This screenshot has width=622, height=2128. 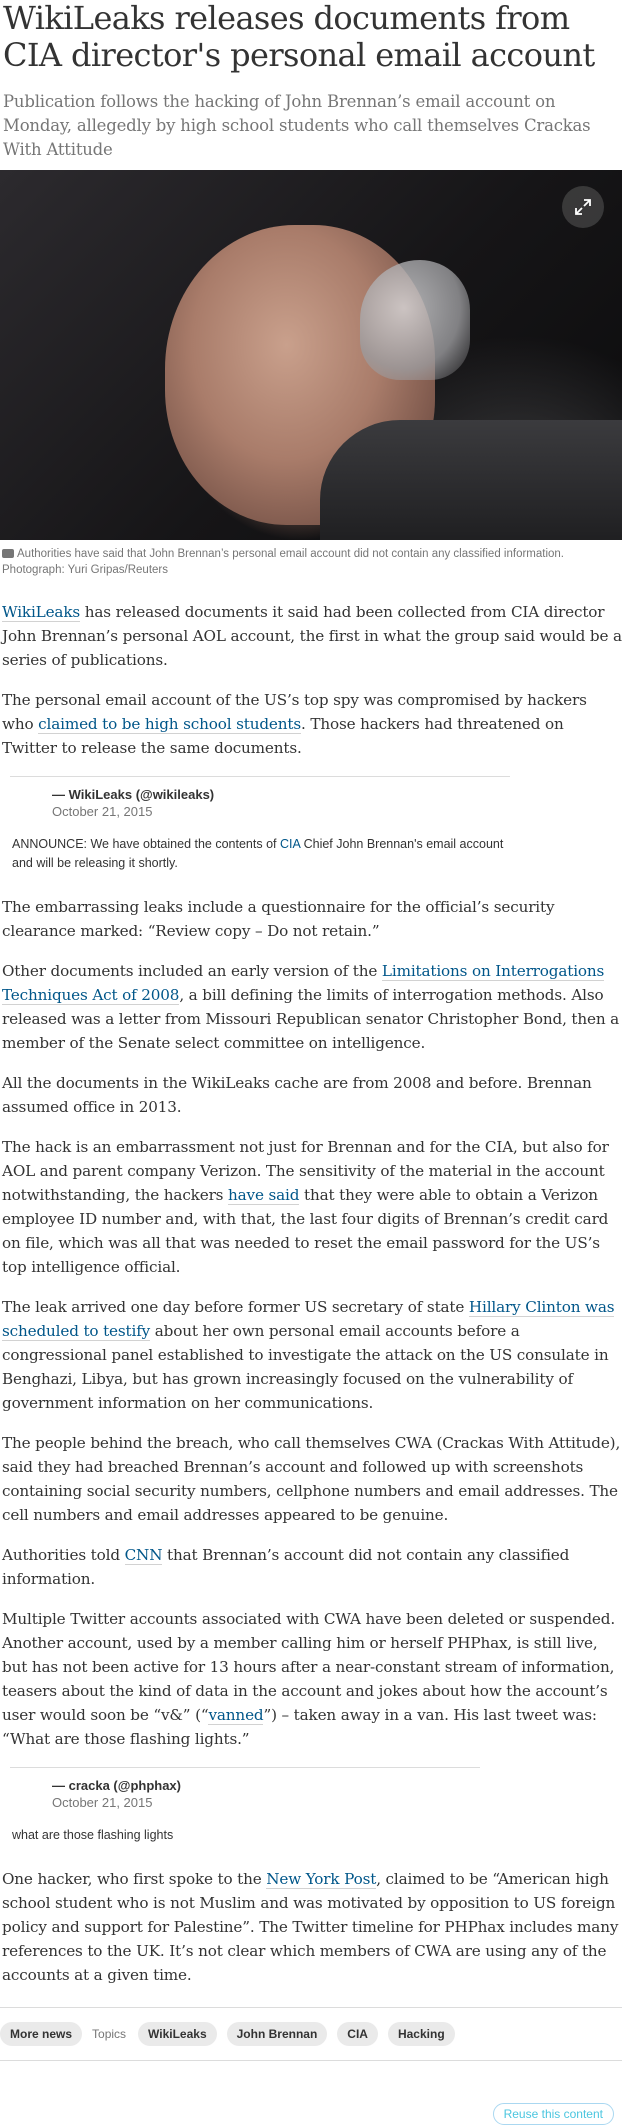 I want to click on tag-john-brennan: John Brennan, so click(x=277, y=2034).